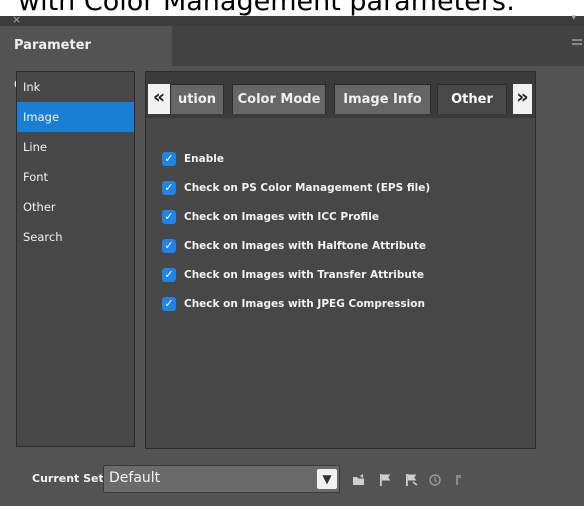 This screenshot has height=506, width=584. I want to click on option-jpeg-compression: ✓ Check on Images with JPEG Compression, so click(293, 304).